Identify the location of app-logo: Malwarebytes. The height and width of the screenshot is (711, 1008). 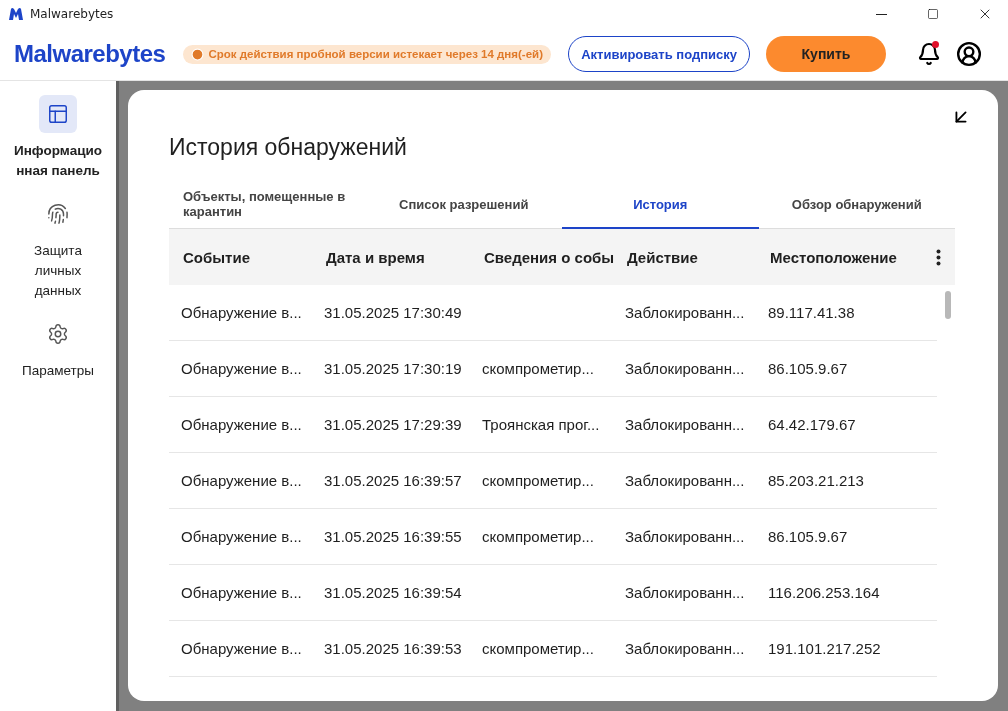
(90, 54).